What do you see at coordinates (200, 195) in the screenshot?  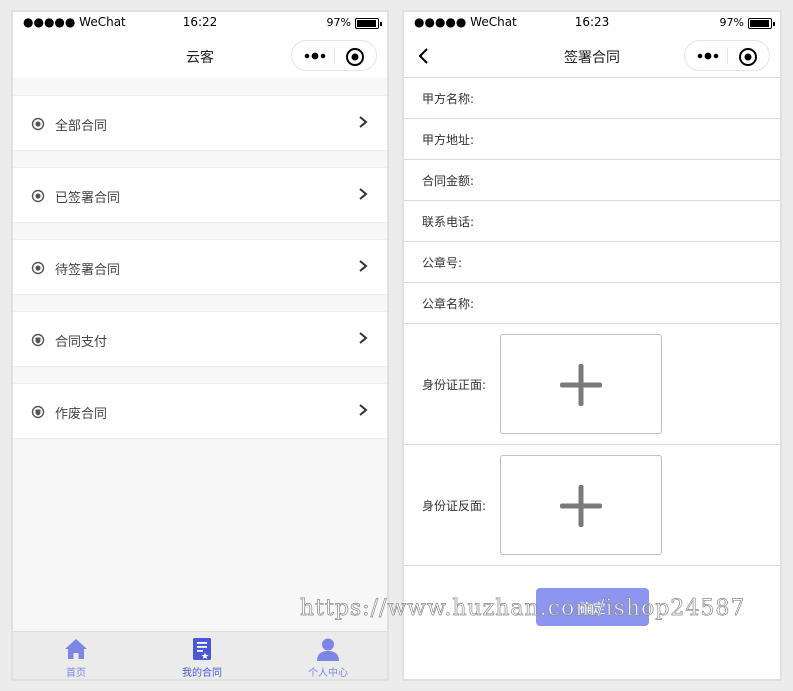 I see `menu-item-signed-contracts: 已签署合同` at bounding box center [200, 195].